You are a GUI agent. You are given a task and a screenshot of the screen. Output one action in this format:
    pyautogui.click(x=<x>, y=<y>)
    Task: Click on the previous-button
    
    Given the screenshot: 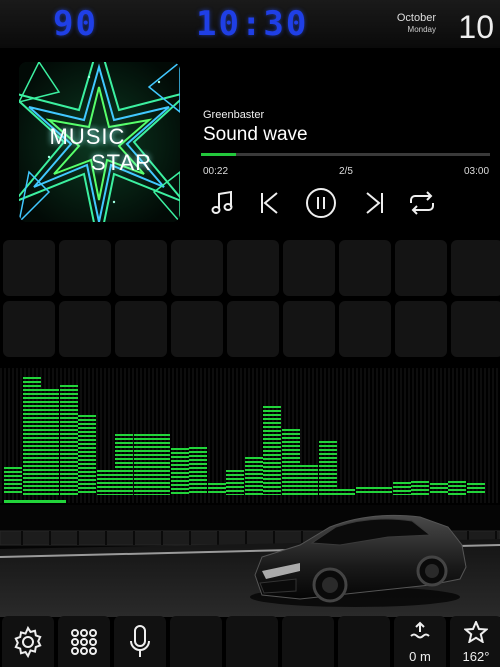 What is the action you would take?
    pyautogui.click(x=270, y=203)
    